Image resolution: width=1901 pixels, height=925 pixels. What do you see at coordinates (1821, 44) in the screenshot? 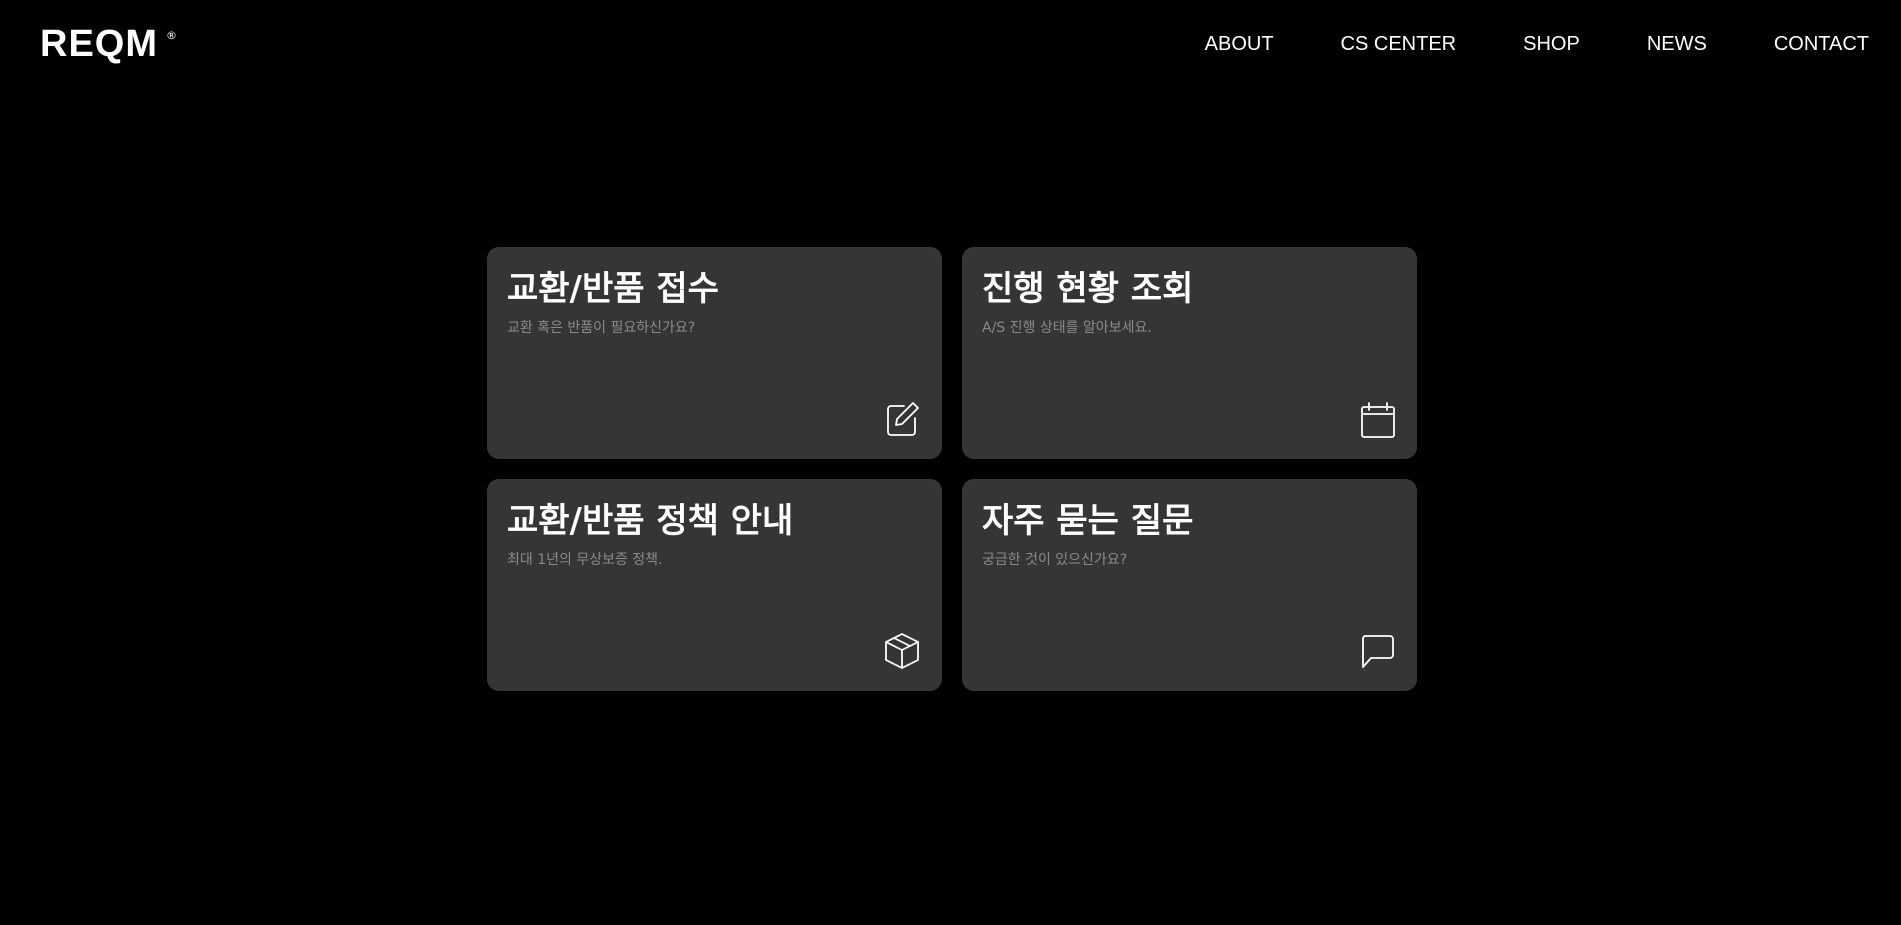
I see `nav-item-contact: CONTACT` at bounding box center [1821, 44].